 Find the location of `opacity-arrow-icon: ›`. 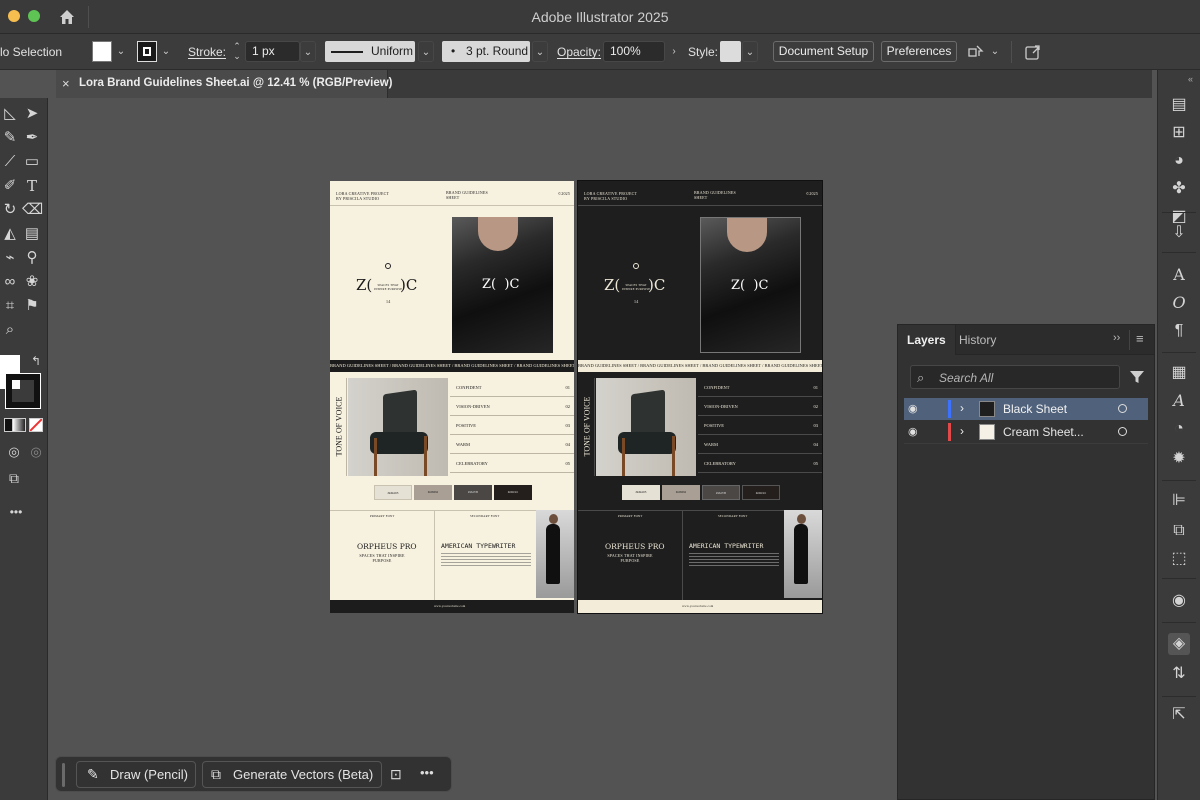

opacity-arrow-icon: › is located at coordinates (674, 51).